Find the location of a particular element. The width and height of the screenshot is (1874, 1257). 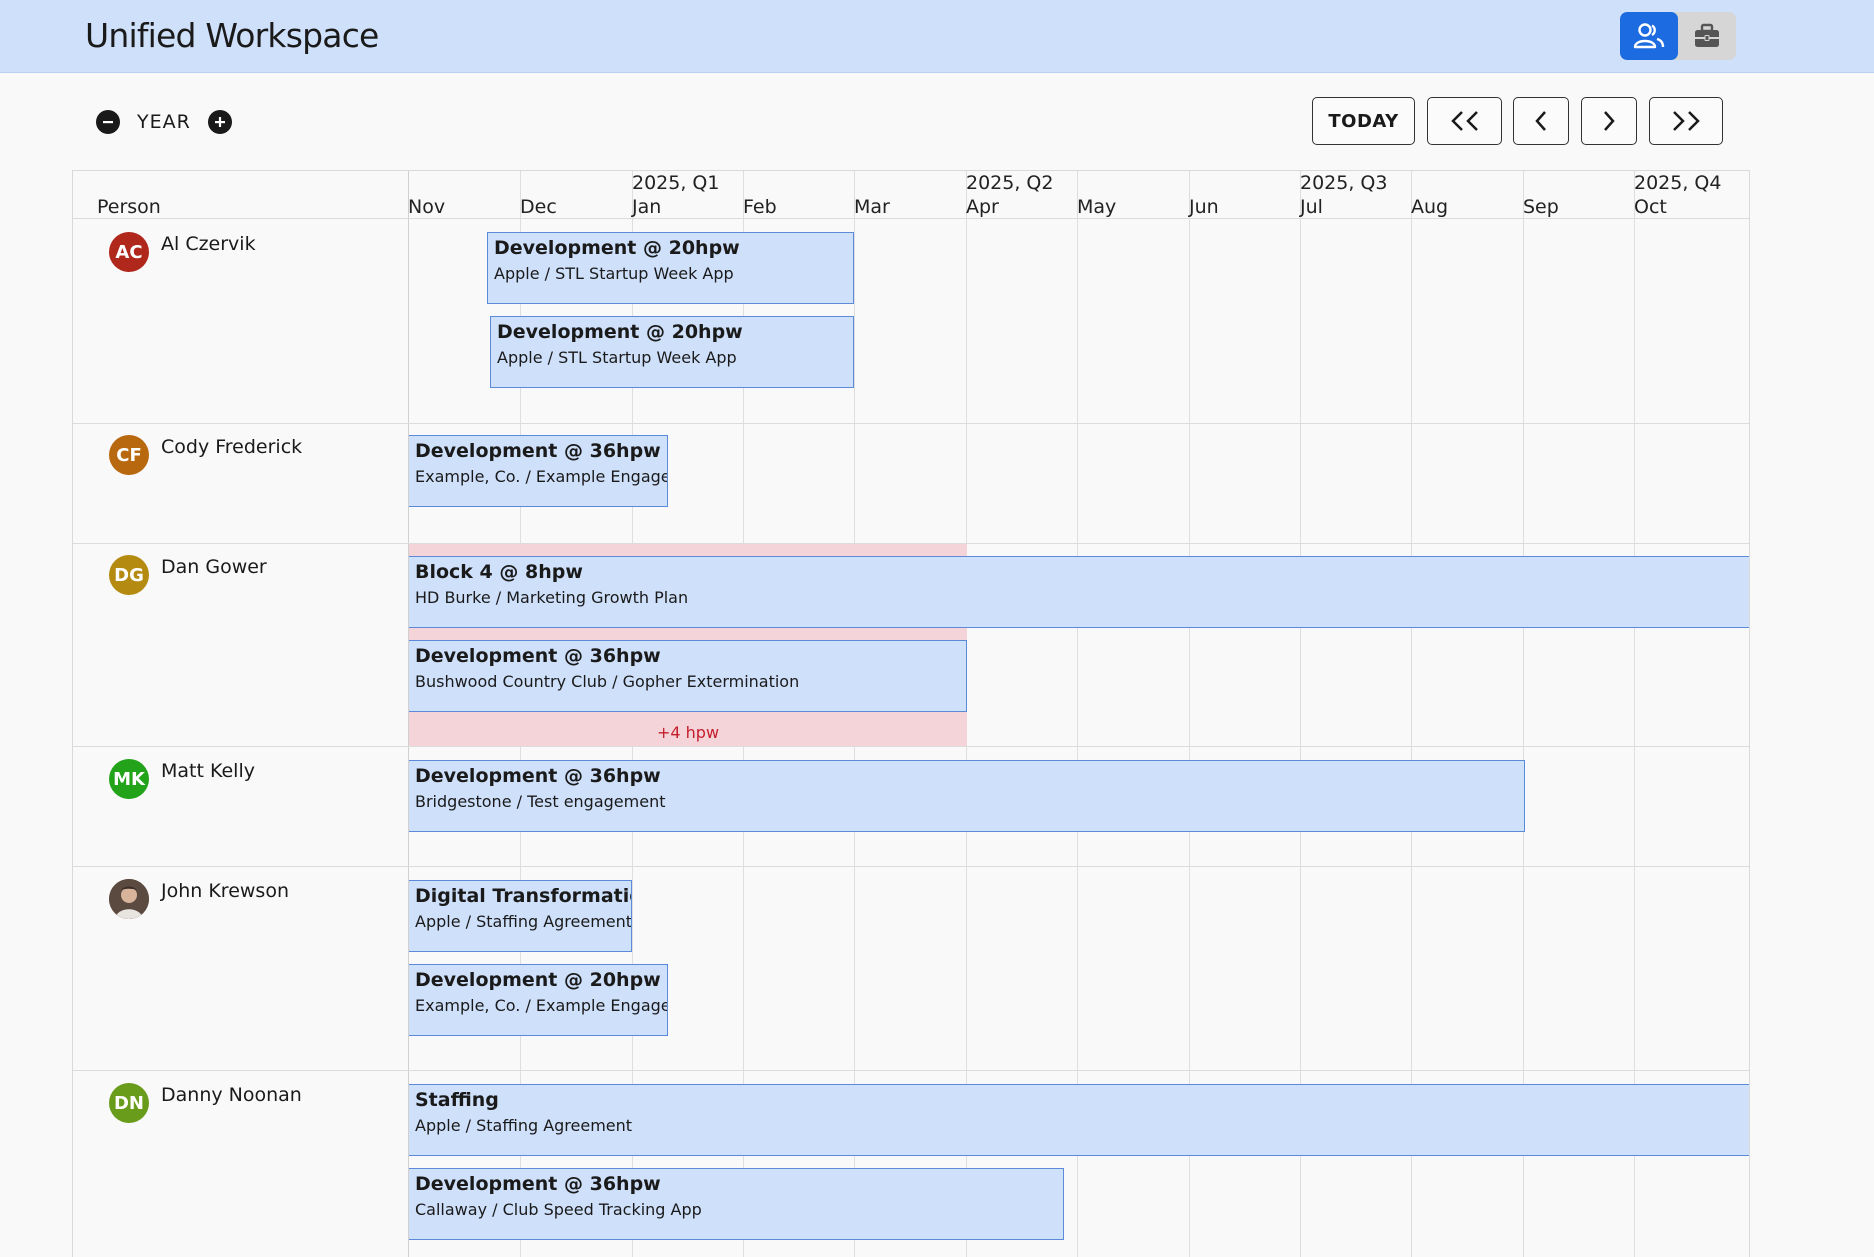

chevron-left-icon is located at coordinates (1540, 121).